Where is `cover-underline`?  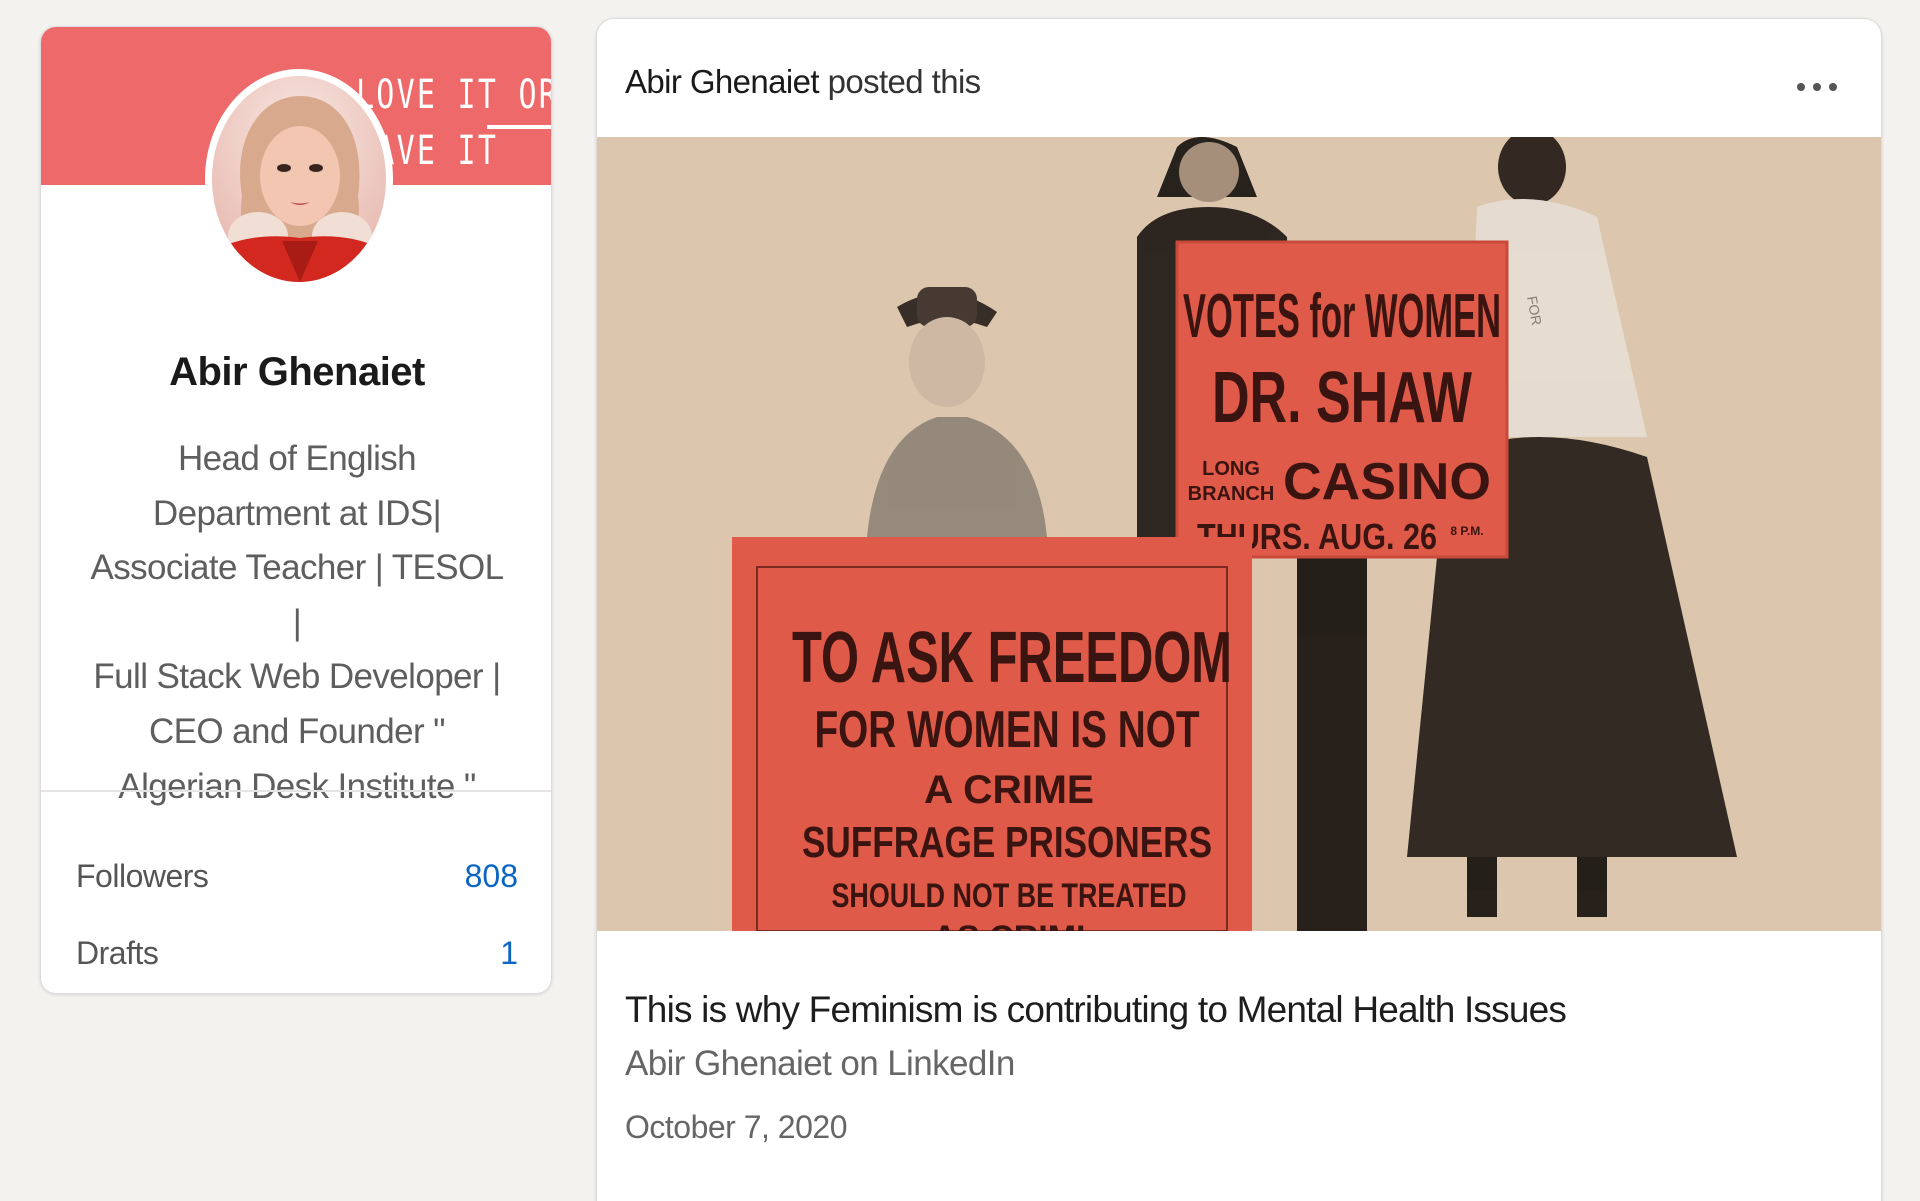
cover-underline is located at coordinates (519, 127).